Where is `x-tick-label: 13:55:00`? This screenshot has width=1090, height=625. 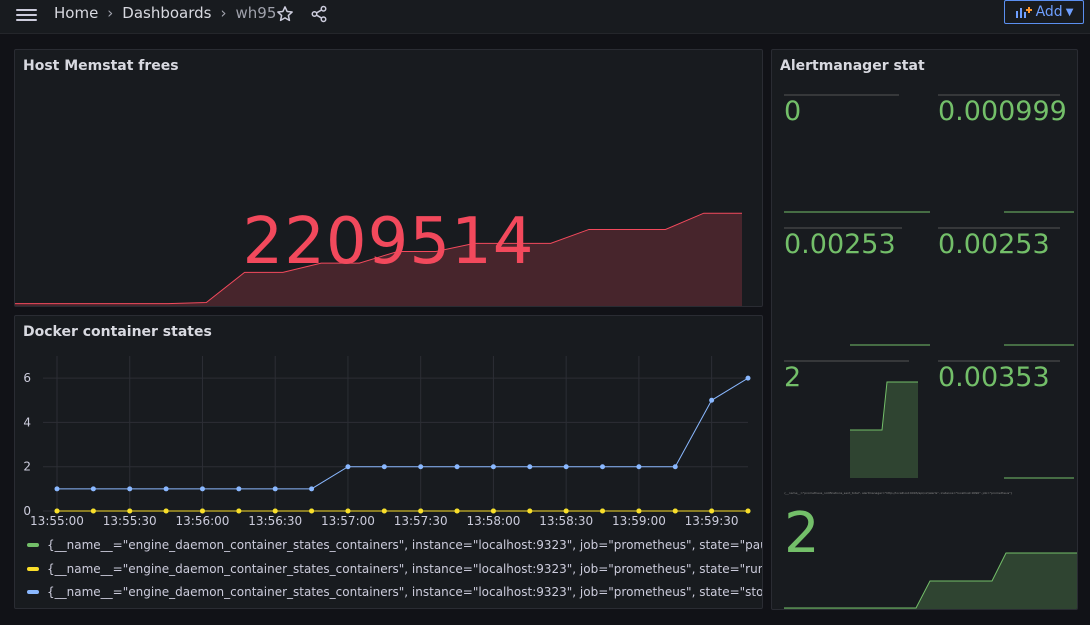 x-tick-label: 13:55:00 is located at coordinates (57, 521).